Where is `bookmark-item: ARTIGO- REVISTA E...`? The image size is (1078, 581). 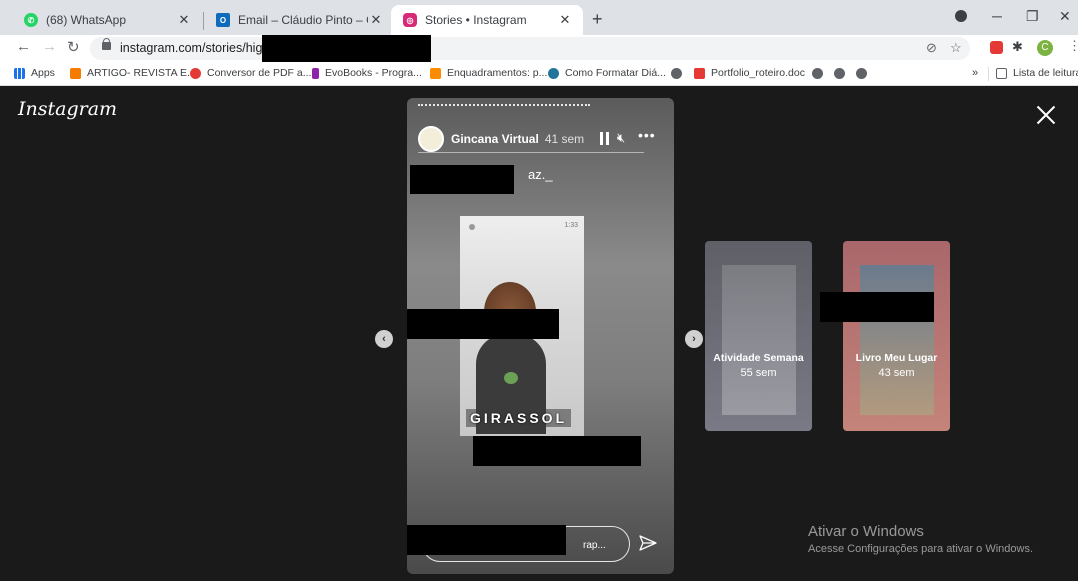
bookmark-item: ARTIGO- REVISTA E... is located at coordinates (133, 73).